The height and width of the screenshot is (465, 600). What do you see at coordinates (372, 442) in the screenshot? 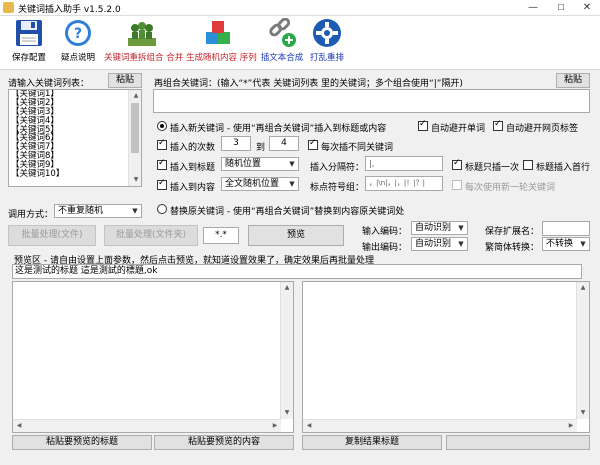
I see `copy-result-title-button: 复制结果标题` at bounding box center [372, 442].